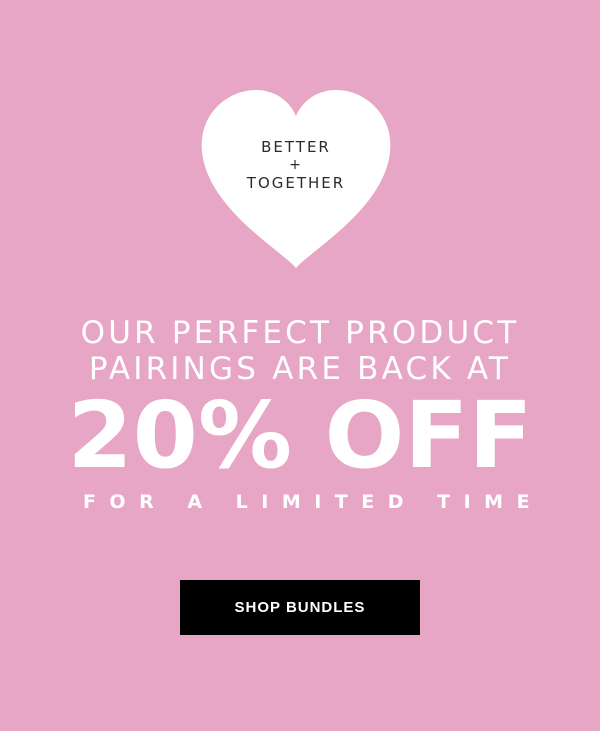  I want to click on shop-bundles-button: SHOP BUNDLES, so click(300, 607).